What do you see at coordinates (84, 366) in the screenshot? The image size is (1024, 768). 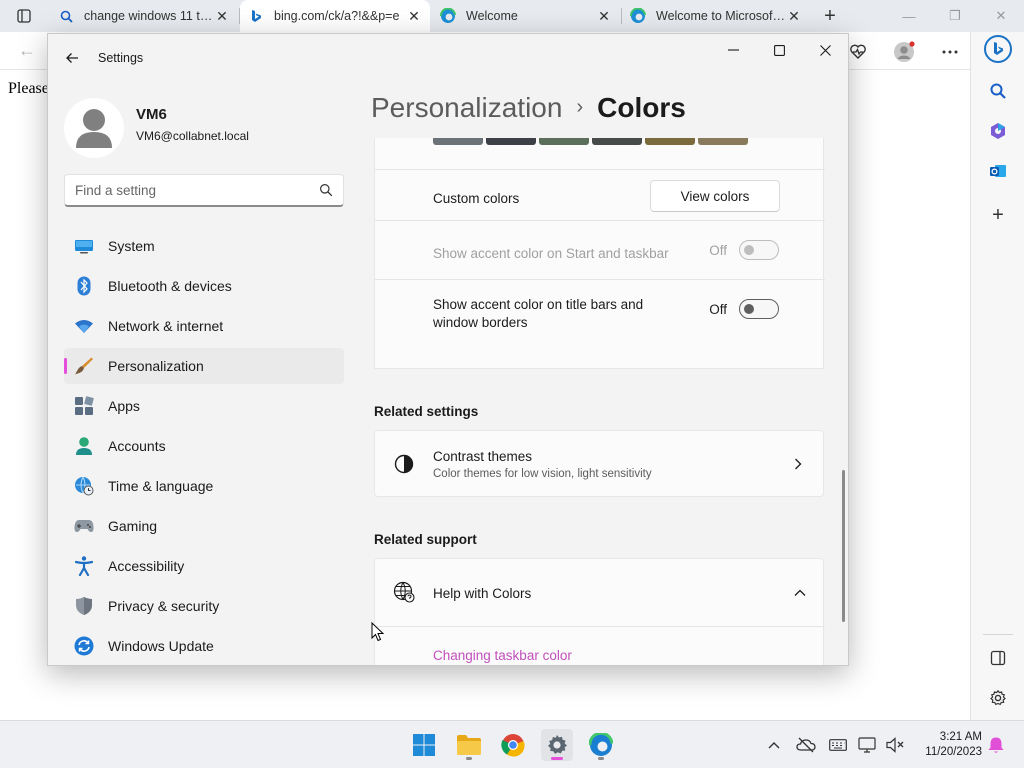 I see `paintbrush-icon` at bounding box center [84, 366].